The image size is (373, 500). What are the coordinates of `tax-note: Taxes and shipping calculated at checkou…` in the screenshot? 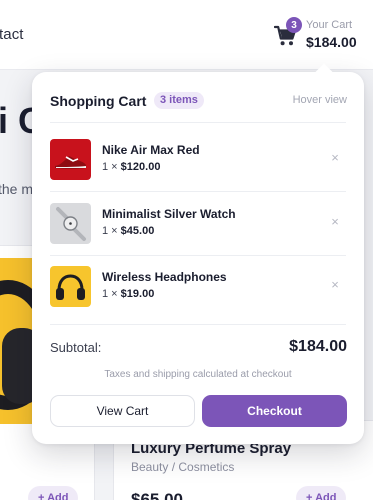 It's located at (198, 374).